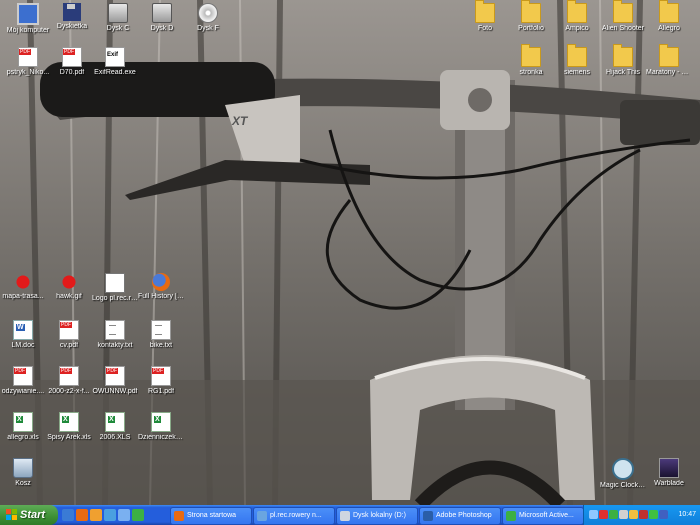 Image resolution: width=700 pixels, height=525 pixels. What do you see at coordinates (23, 427) in the screenshot?
I see `desktop-icon-allegro-xls: allegro.xls` at bounding box center [23, 427].